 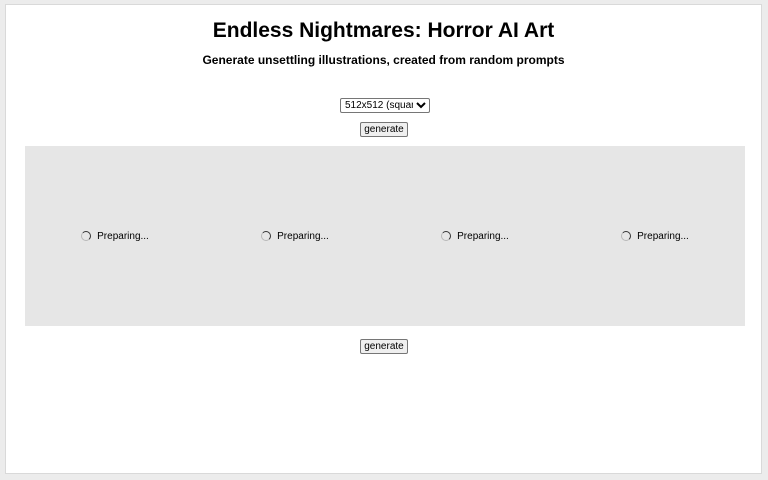 What do you see at coordinates (384, 129) in the screenshot?
I see `generate-button-top: generate` at bounding box center [384, 129].